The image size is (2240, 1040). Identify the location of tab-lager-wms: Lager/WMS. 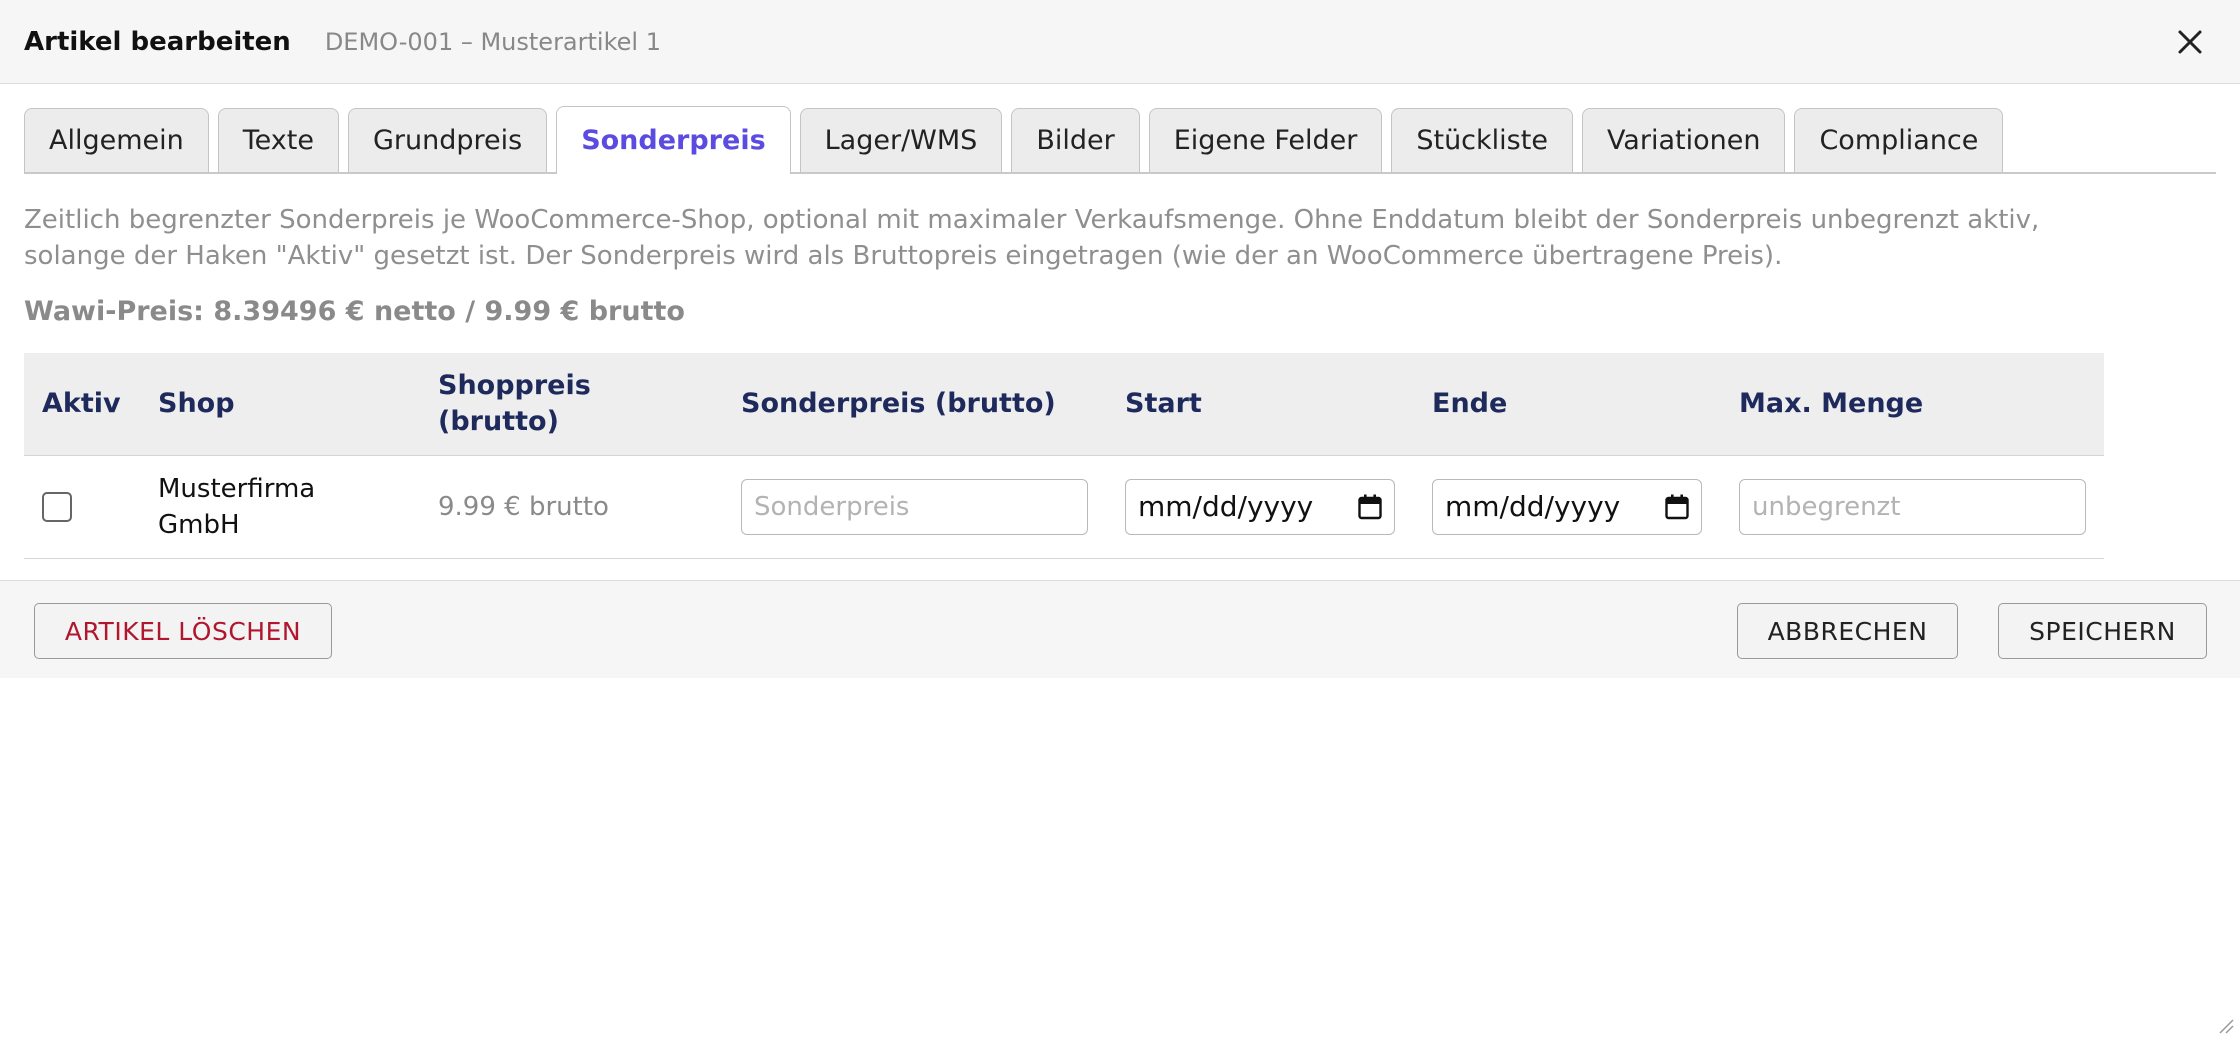
(901, 140).